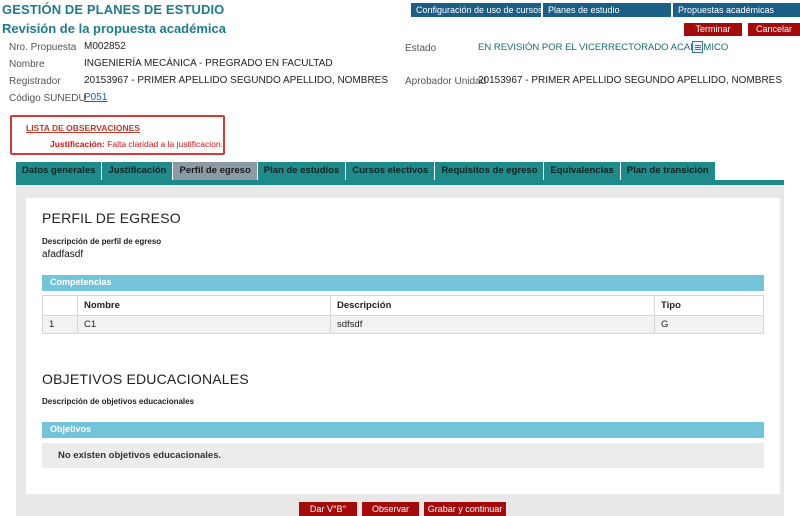 This screenshot has height=516, width=800. I want to click on nombre-label: Nombre, so click(27, 64).